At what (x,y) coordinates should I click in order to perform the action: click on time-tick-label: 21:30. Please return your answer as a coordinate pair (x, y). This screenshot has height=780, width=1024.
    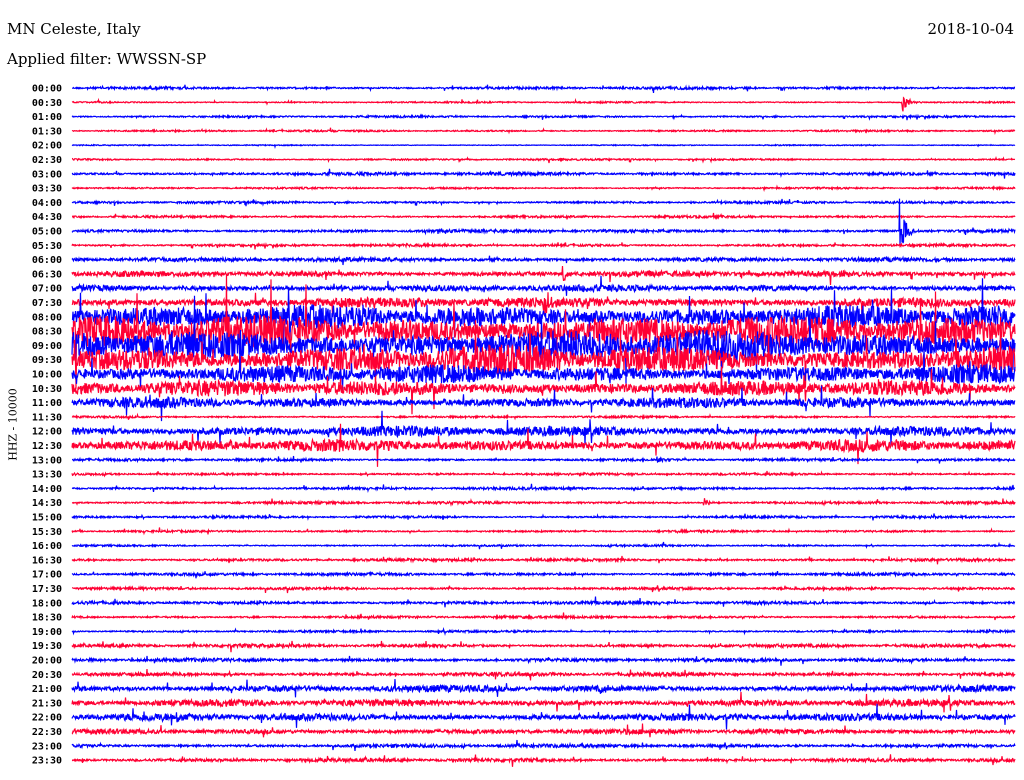
    Looking at the image, I should click on (47, 703).